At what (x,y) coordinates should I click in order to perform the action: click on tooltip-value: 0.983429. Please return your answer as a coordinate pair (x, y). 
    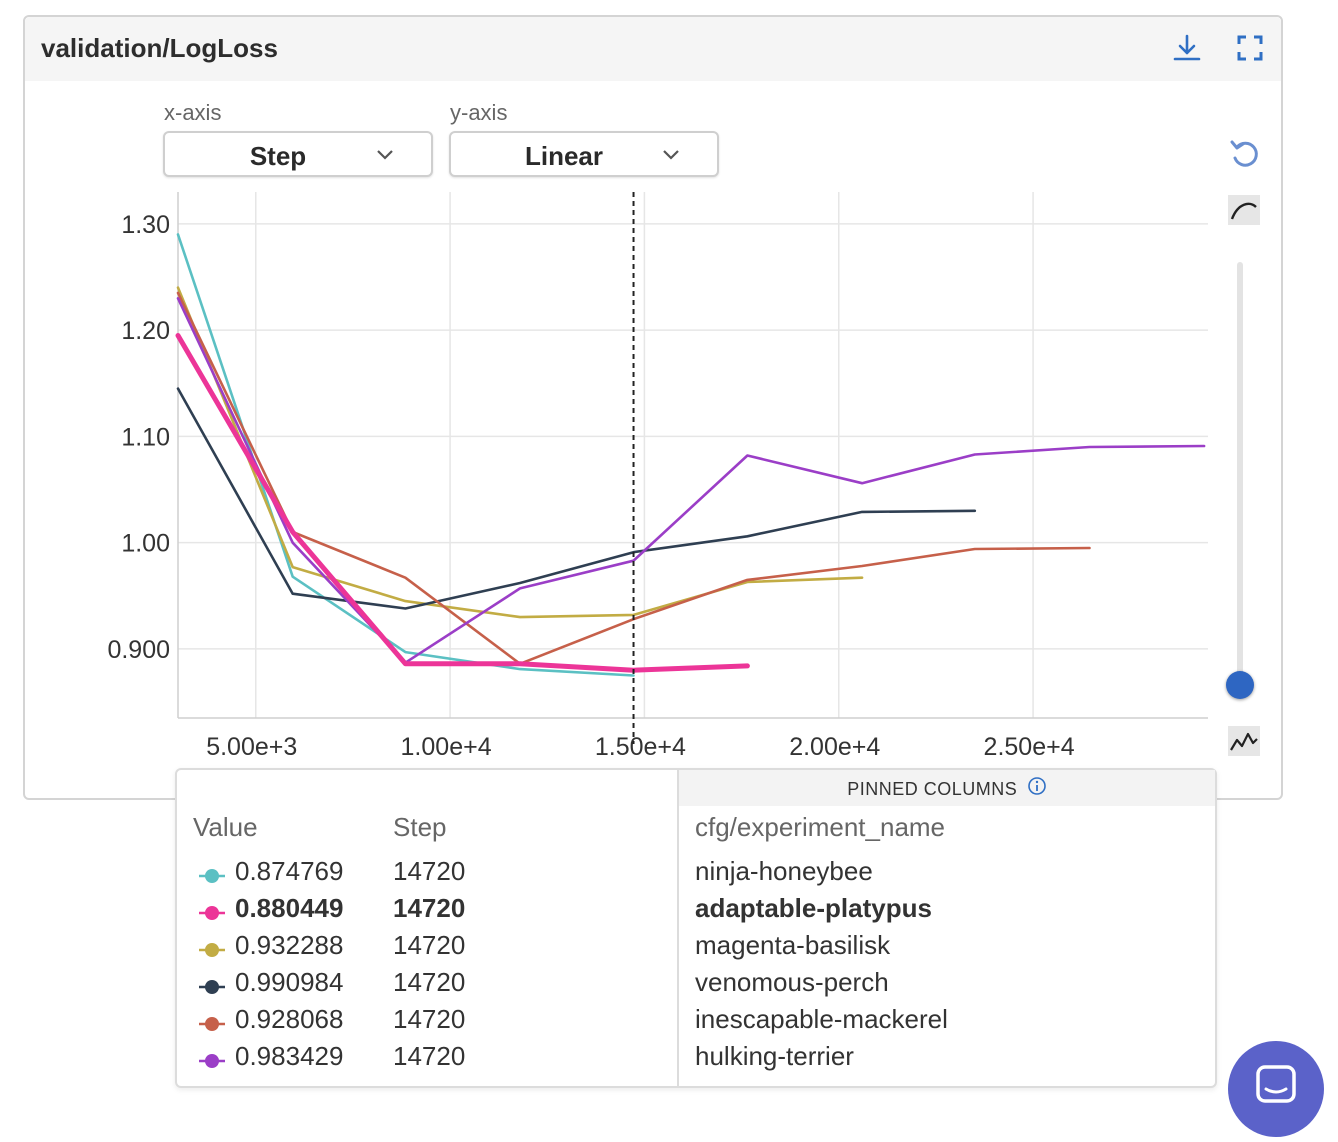
    Looking at the image, I should click on (289, 1056).